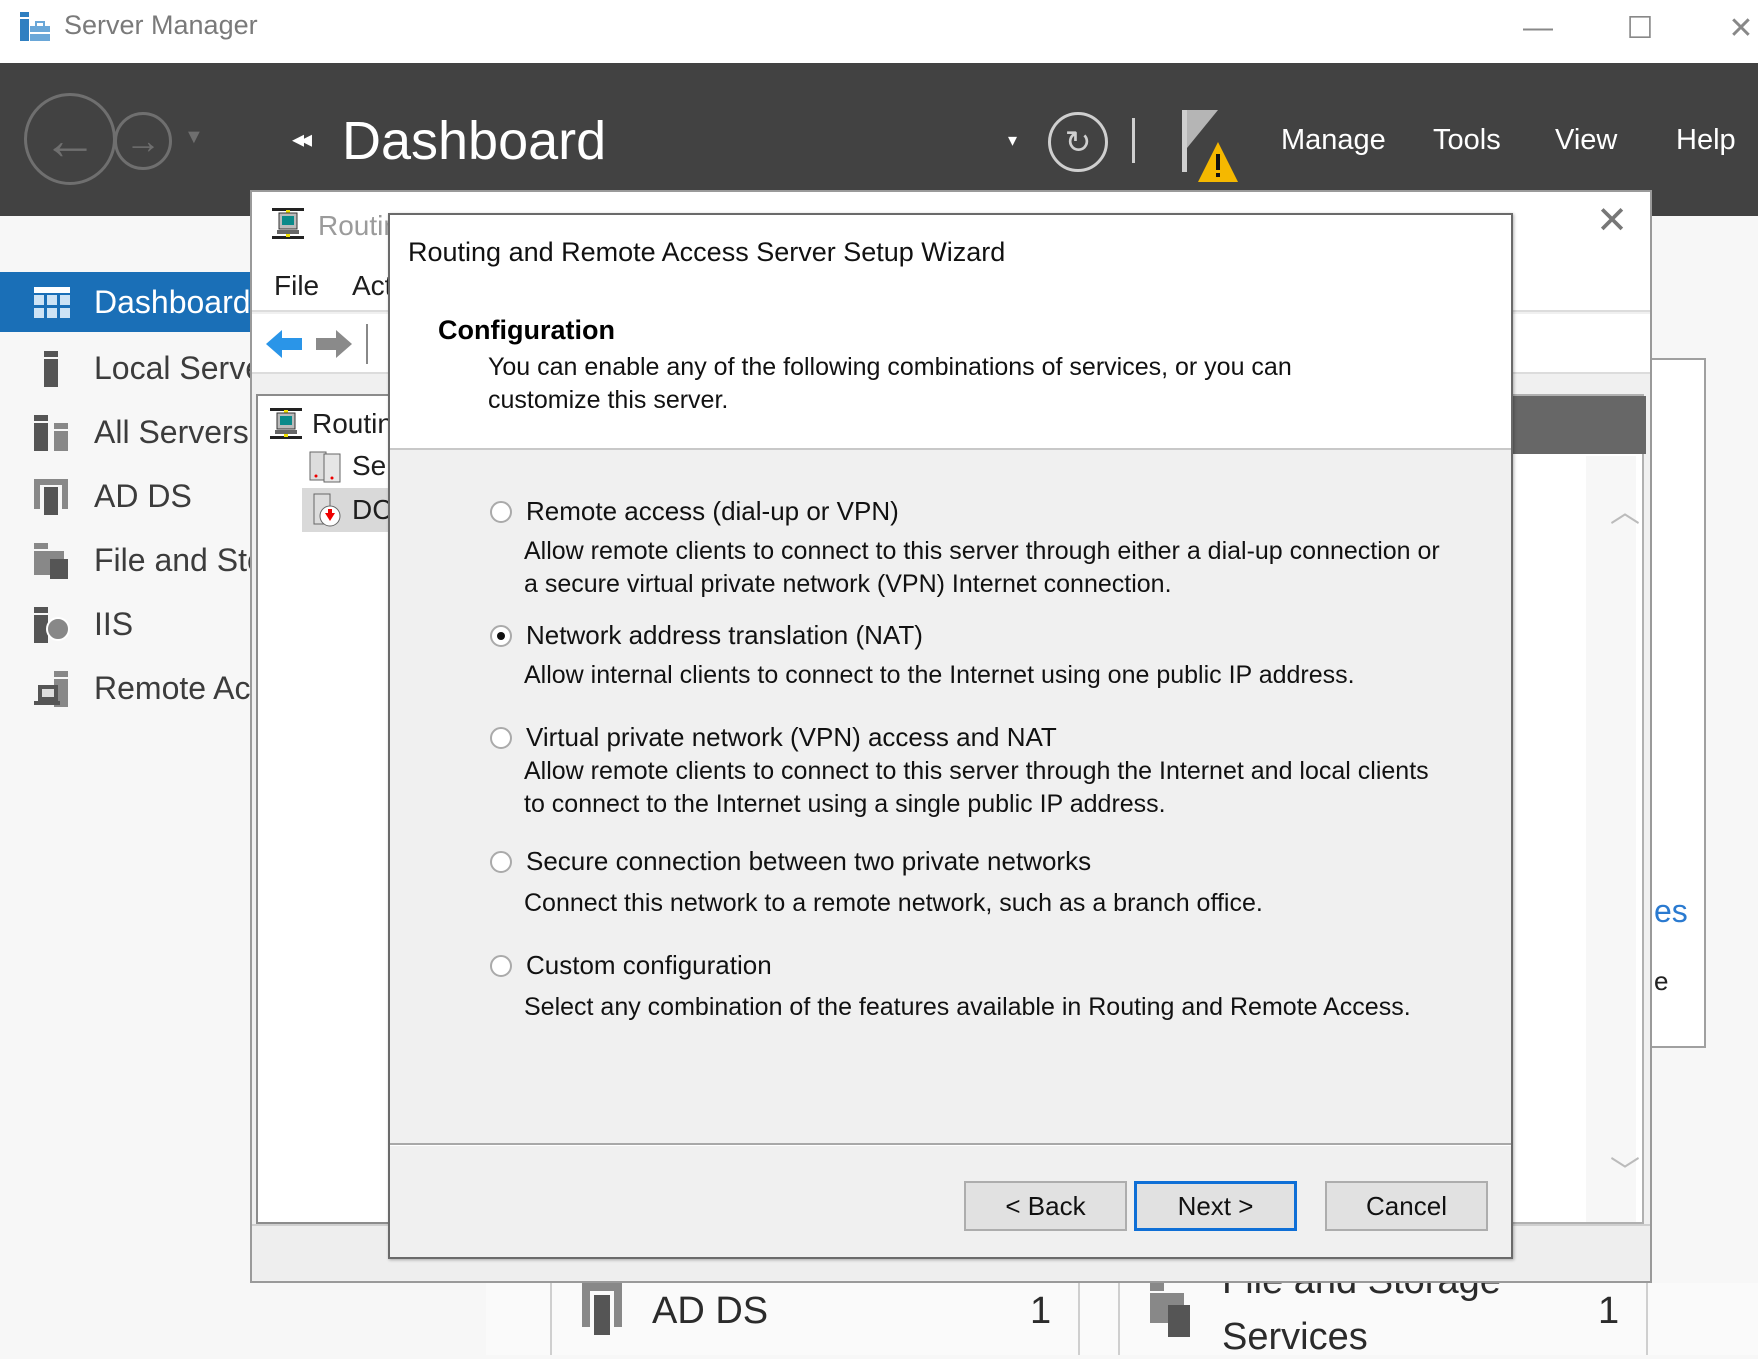 Image resolution: width=1758 pixels, height=1359 pixels. Describe the element at coordinates (950, 1145) in the screenshot. I see `footer-divider-highlight` at that location.